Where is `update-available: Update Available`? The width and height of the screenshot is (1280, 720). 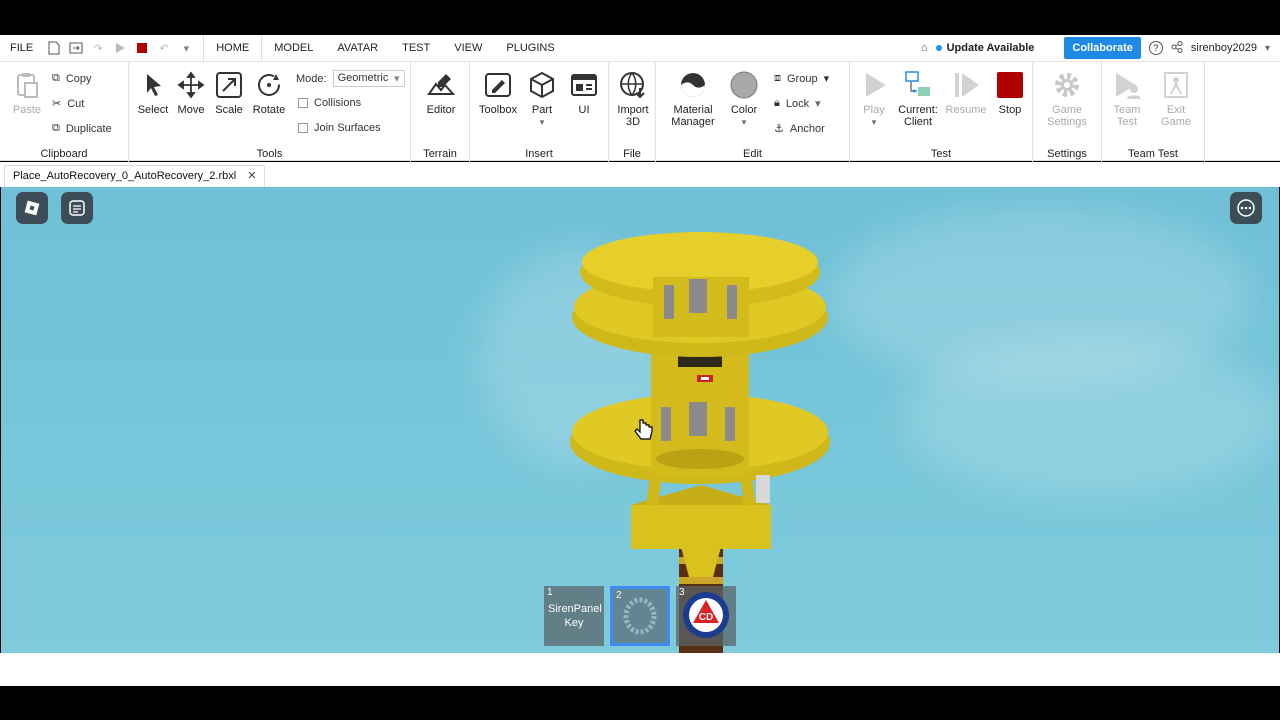
update-available: Update Available is located at coordinates (985, 48).